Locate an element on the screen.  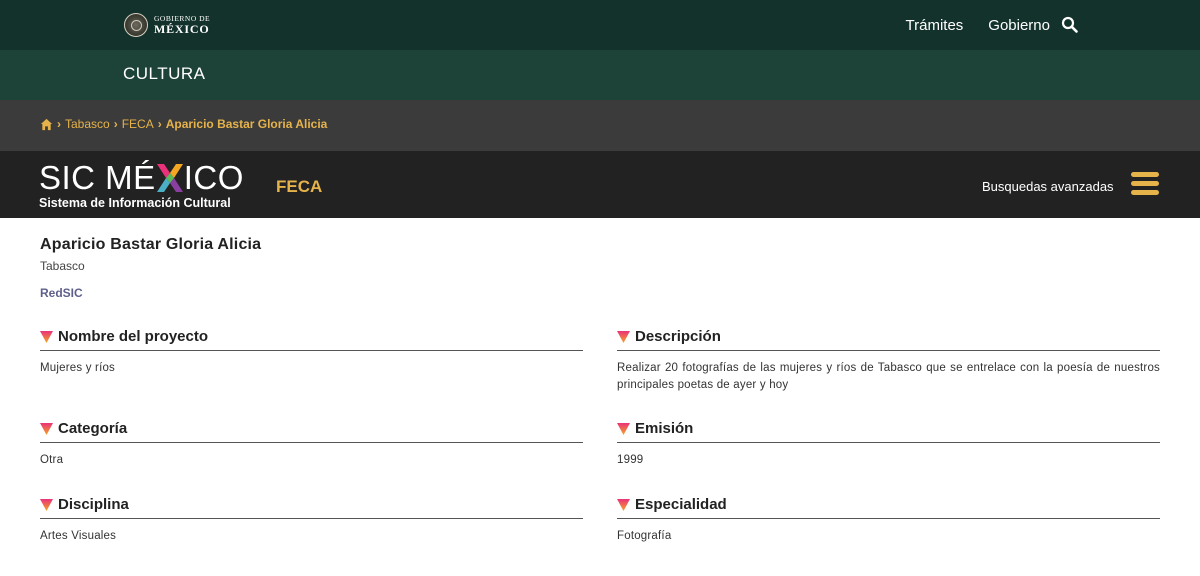
gobierno-de-mexico-logo: GOBIERNO DE MÉXICO is located at coordinates (167, 25).